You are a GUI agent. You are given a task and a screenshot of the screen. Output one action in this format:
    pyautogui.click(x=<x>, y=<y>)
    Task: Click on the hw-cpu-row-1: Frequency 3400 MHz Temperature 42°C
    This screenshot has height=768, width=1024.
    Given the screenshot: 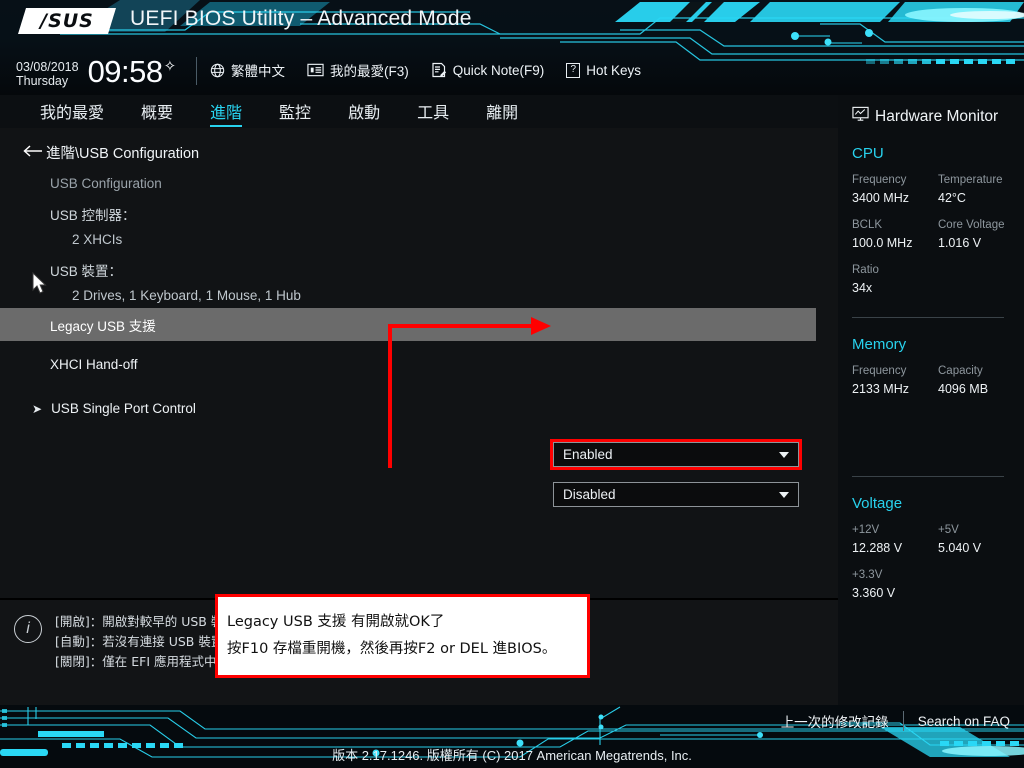 What is the action you would take?
    pyautogui.click(x=938, y=189)
    